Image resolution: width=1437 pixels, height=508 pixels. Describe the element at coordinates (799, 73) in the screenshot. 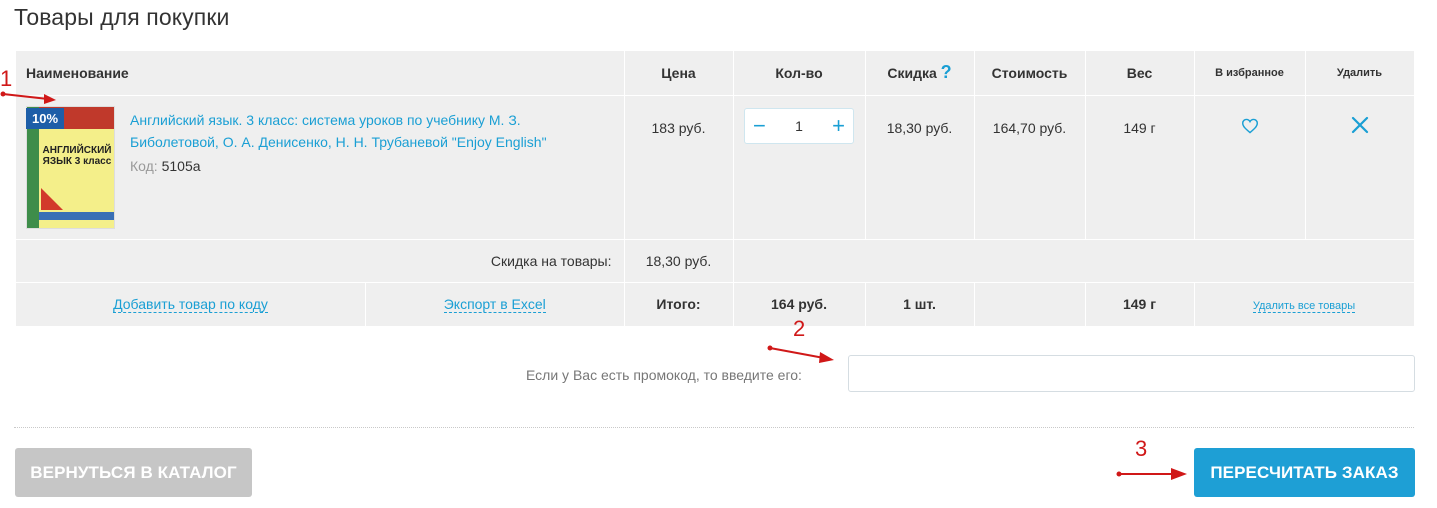

I see `col-header-qty: Кол-во` at that location.